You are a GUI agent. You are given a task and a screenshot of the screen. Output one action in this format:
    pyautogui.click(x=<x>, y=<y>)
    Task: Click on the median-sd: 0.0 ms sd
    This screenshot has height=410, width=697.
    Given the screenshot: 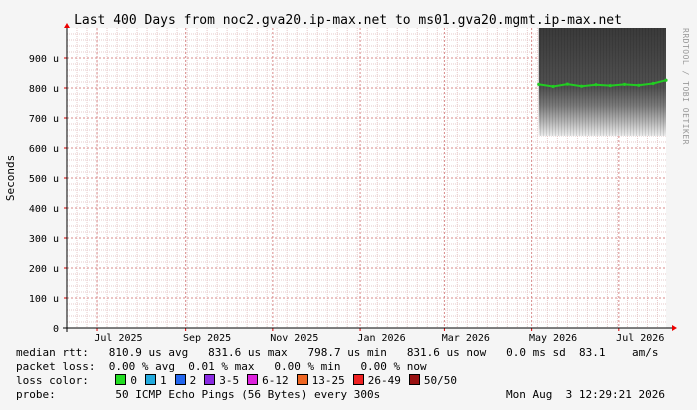 What is the action you would take?
    pyautogui.click(x=536, y=352)
    